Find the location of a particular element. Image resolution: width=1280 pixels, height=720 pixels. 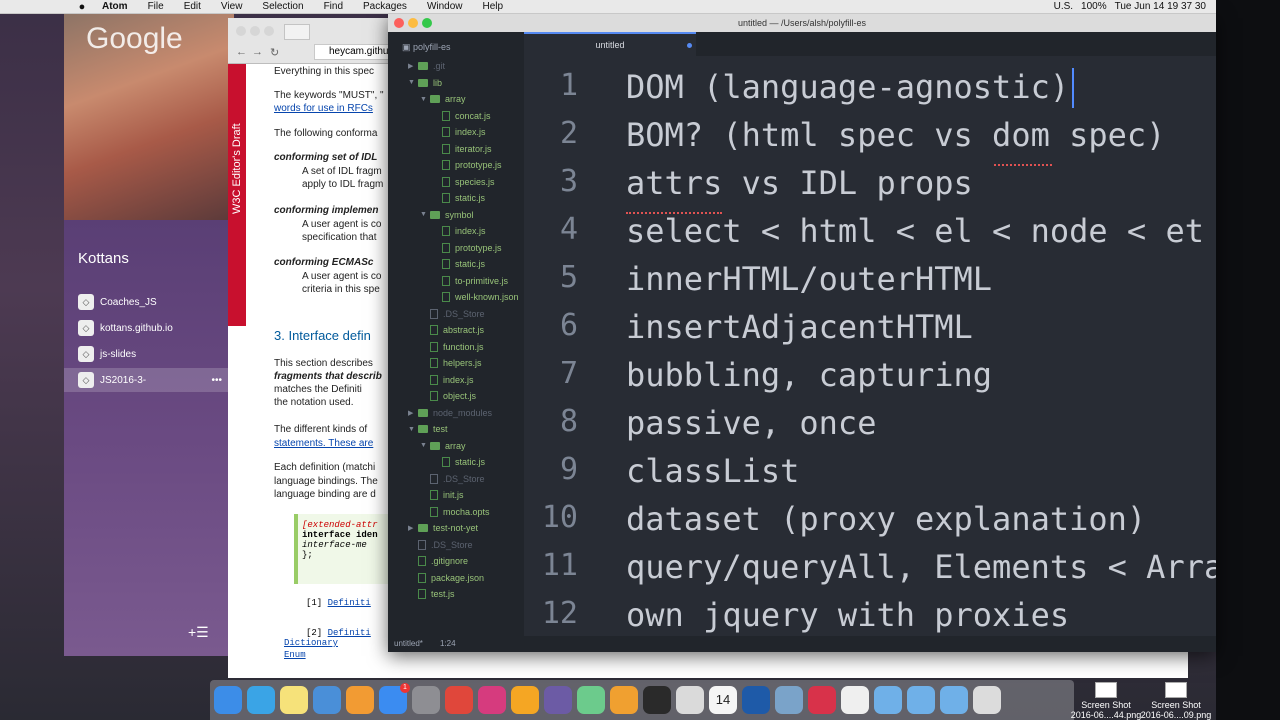

sublime-icon is located at coordinates (525, 700).